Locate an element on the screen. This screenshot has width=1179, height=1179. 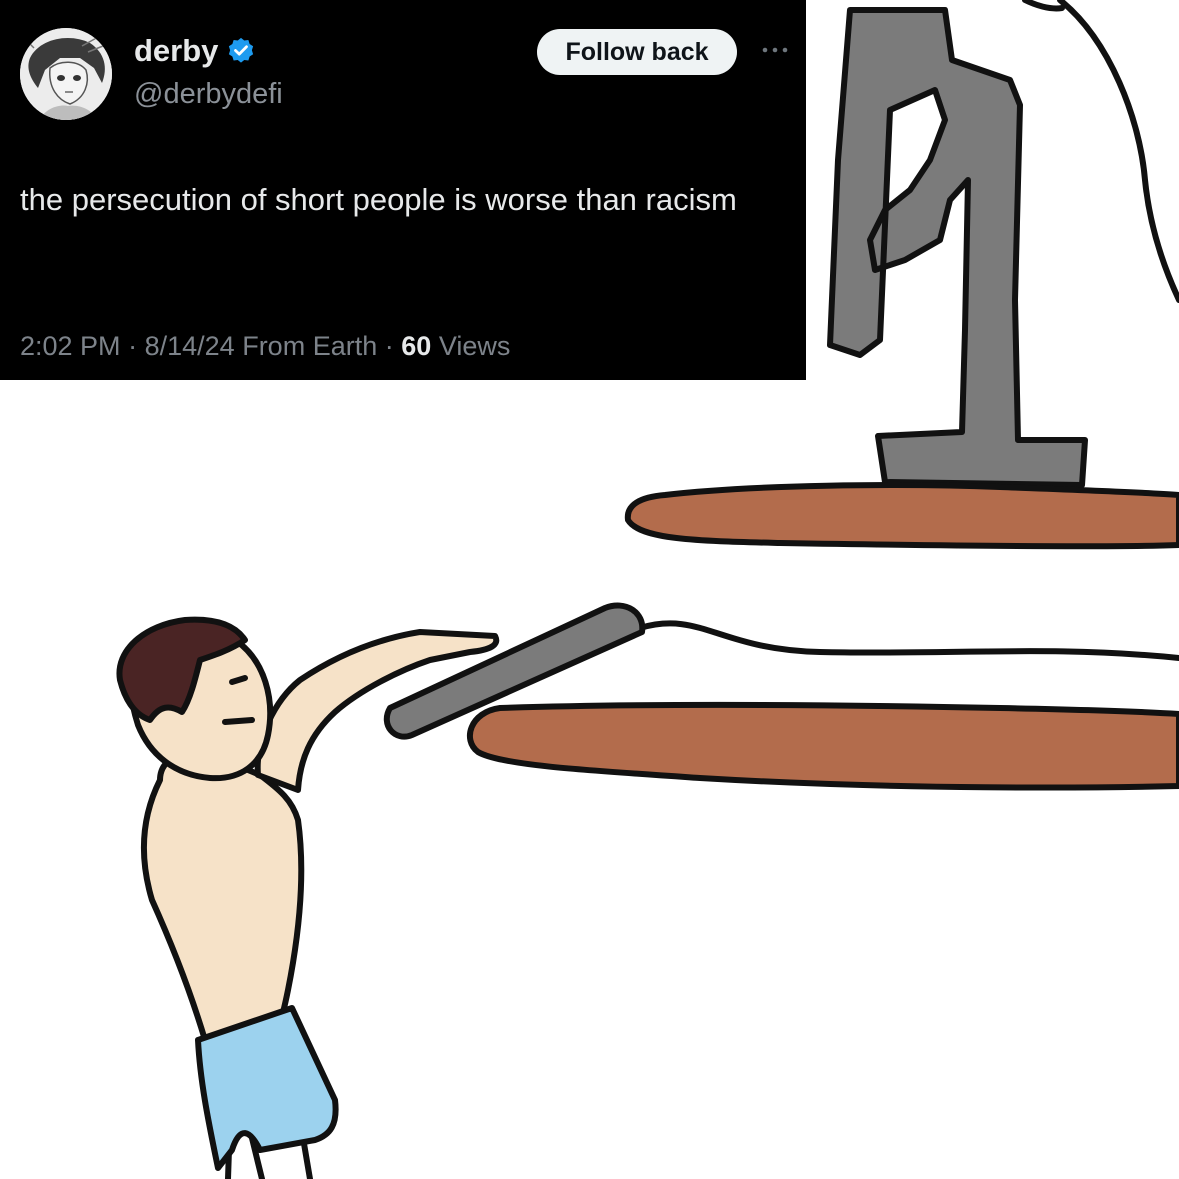
more-options-icon is located at coordinates (775, 50).